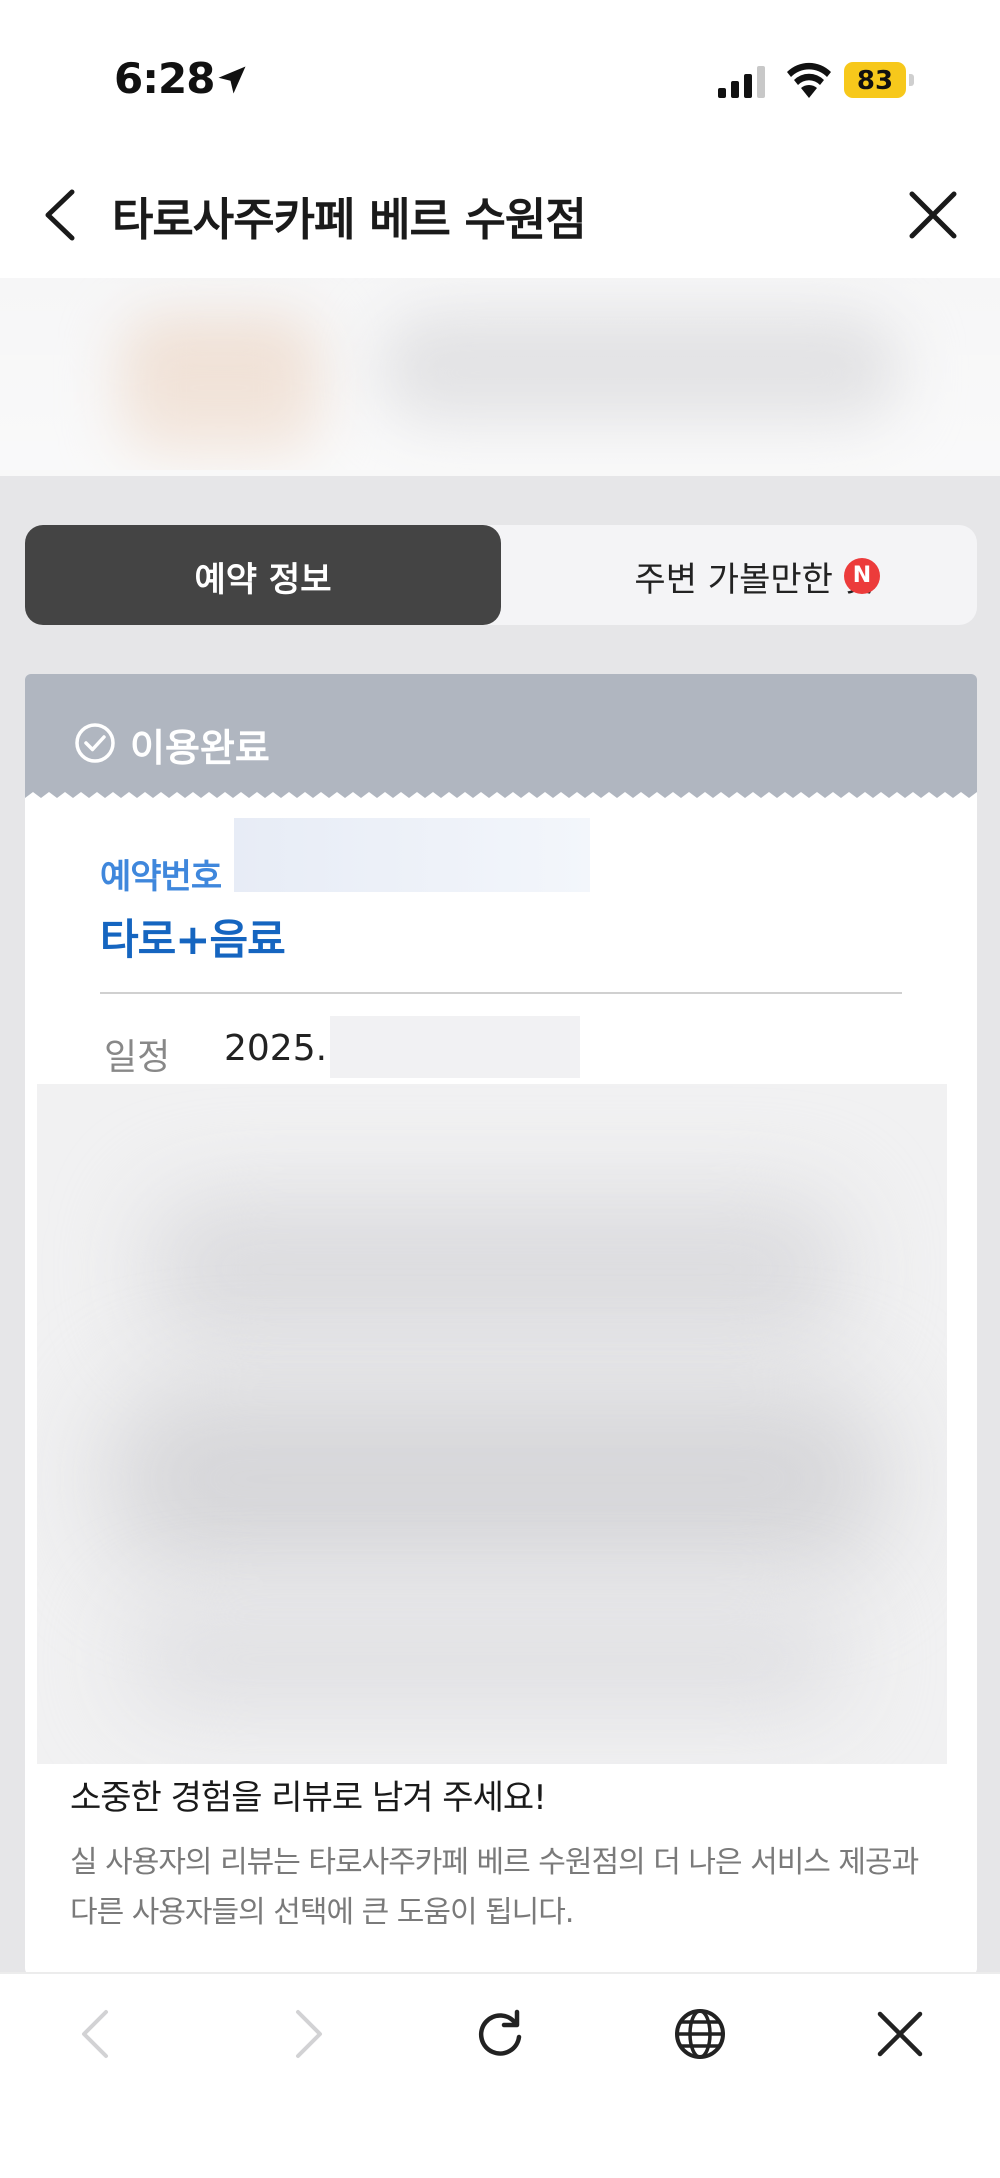 This screenshot has height=2178, width=1000. What do you see at coordinates (501, 993) in the screenshot?
I see `card-divider` at bounding box center [501, 993].